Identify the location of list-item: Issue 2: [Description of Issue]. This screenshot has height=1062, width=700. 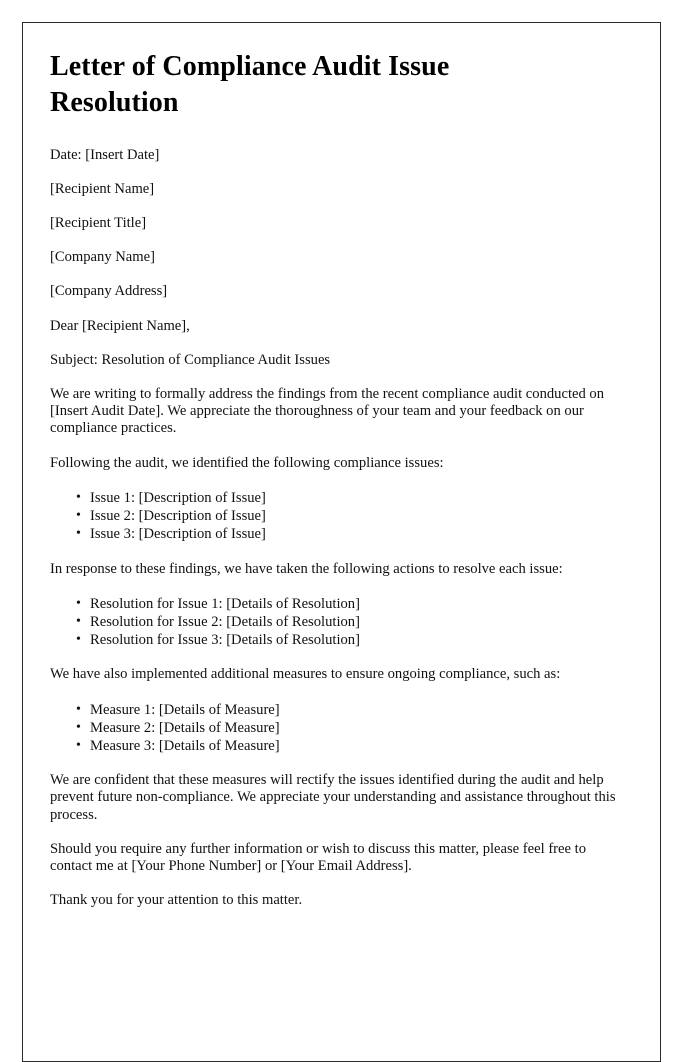
(341, 516).